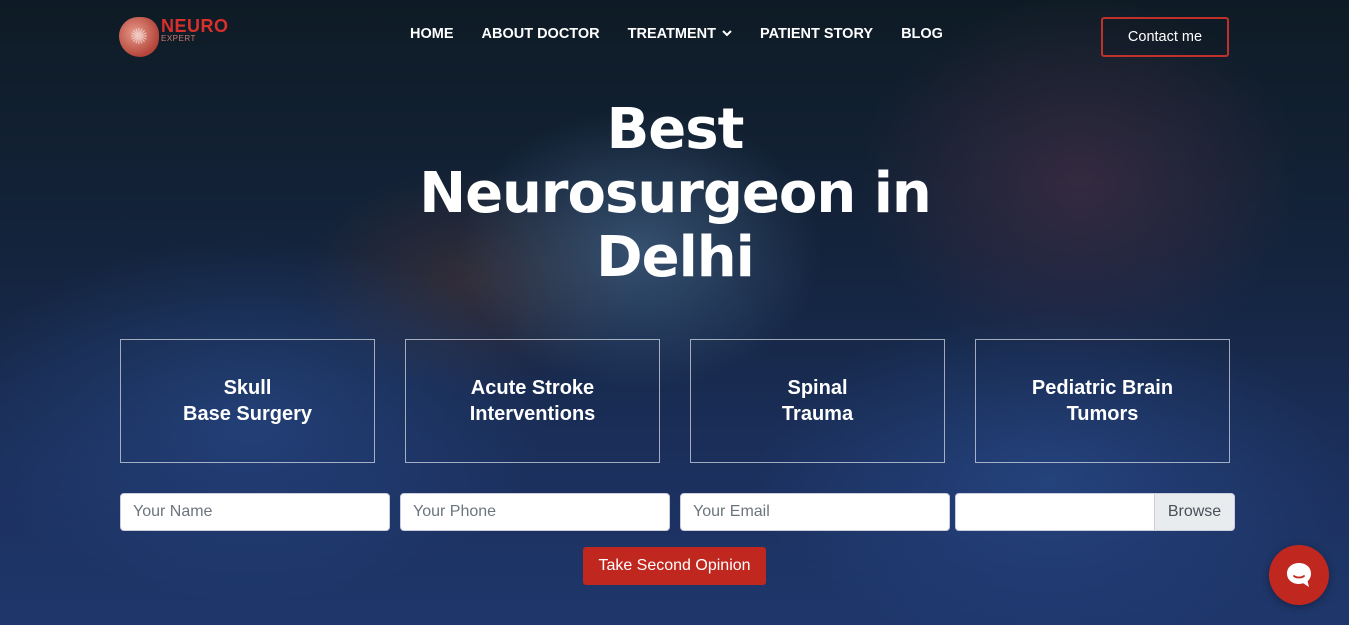 This screenshot has width=1349, height=625. I want to click on nav-item-label: HOME, so click(432, 34).